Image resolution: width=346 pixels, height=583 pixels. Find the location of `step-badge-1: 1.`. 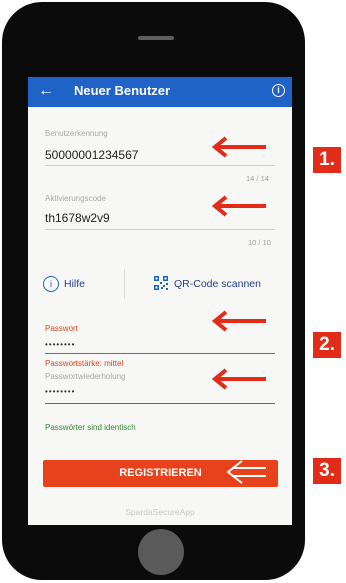

step-badge-1: 1. is located at coordinates (327, 160).